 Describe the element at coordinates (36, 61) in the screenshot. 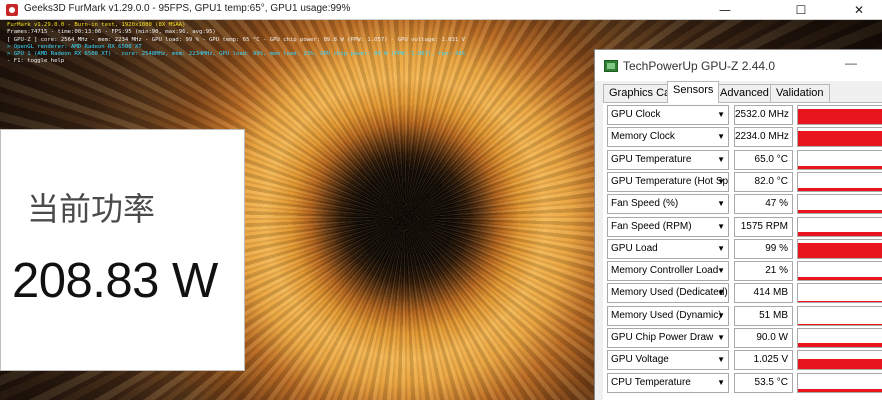

I see `osd-line: - F1: toggle help` at that location.